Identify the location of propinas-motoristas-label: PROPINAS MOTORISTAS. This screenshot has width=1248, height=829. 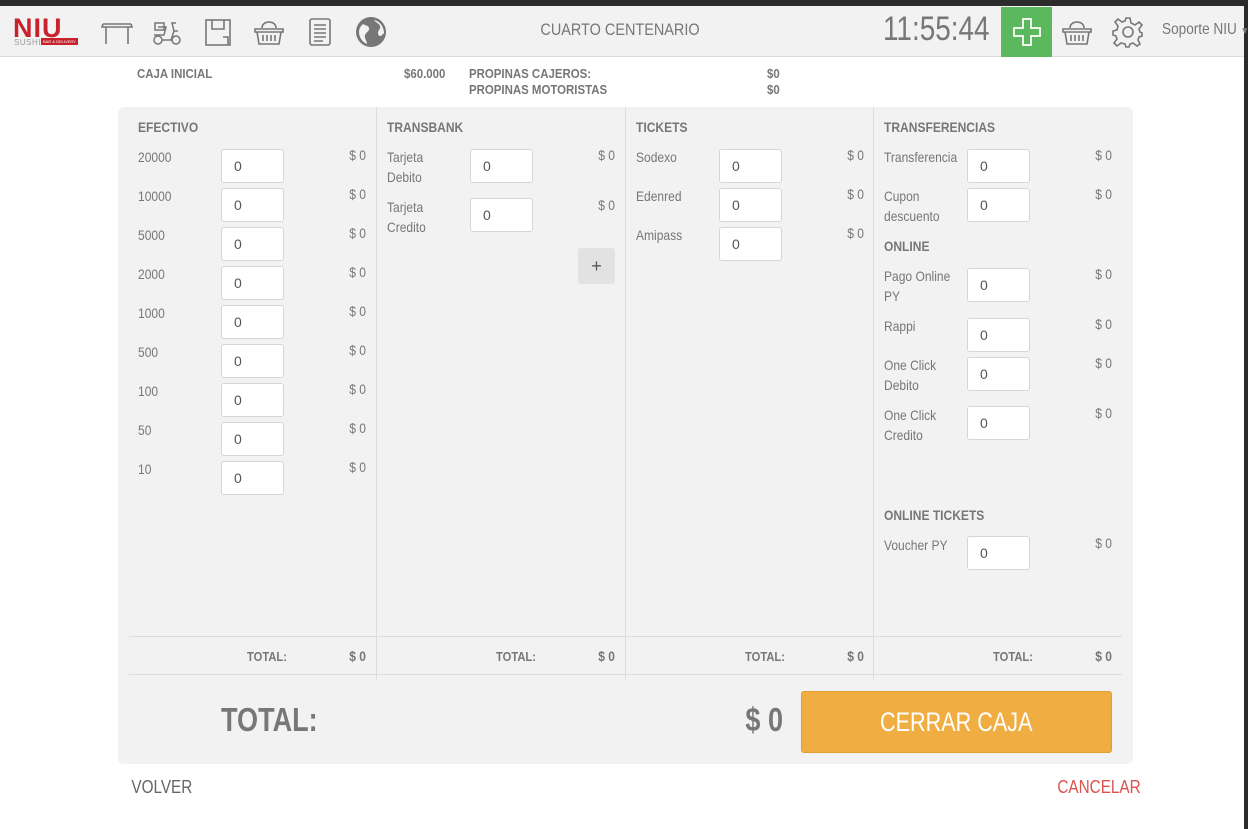
(538, 89).